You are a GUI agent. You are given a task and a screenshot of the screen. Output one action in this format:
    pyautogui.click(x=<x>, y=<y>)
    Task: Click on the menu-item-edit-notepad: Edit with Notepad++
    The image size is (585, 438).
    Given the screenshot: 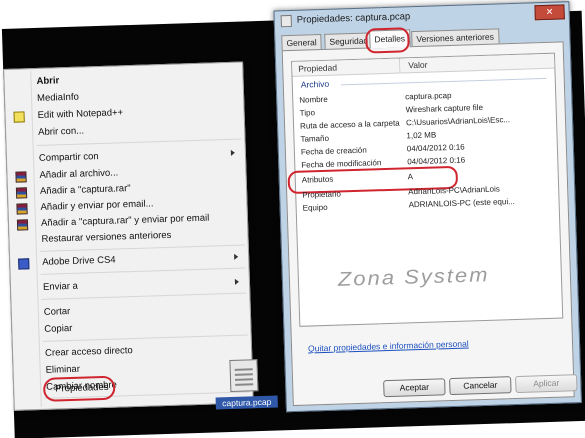 What is the action you would take?
    pyautogui.click(x=80, y=114)
    